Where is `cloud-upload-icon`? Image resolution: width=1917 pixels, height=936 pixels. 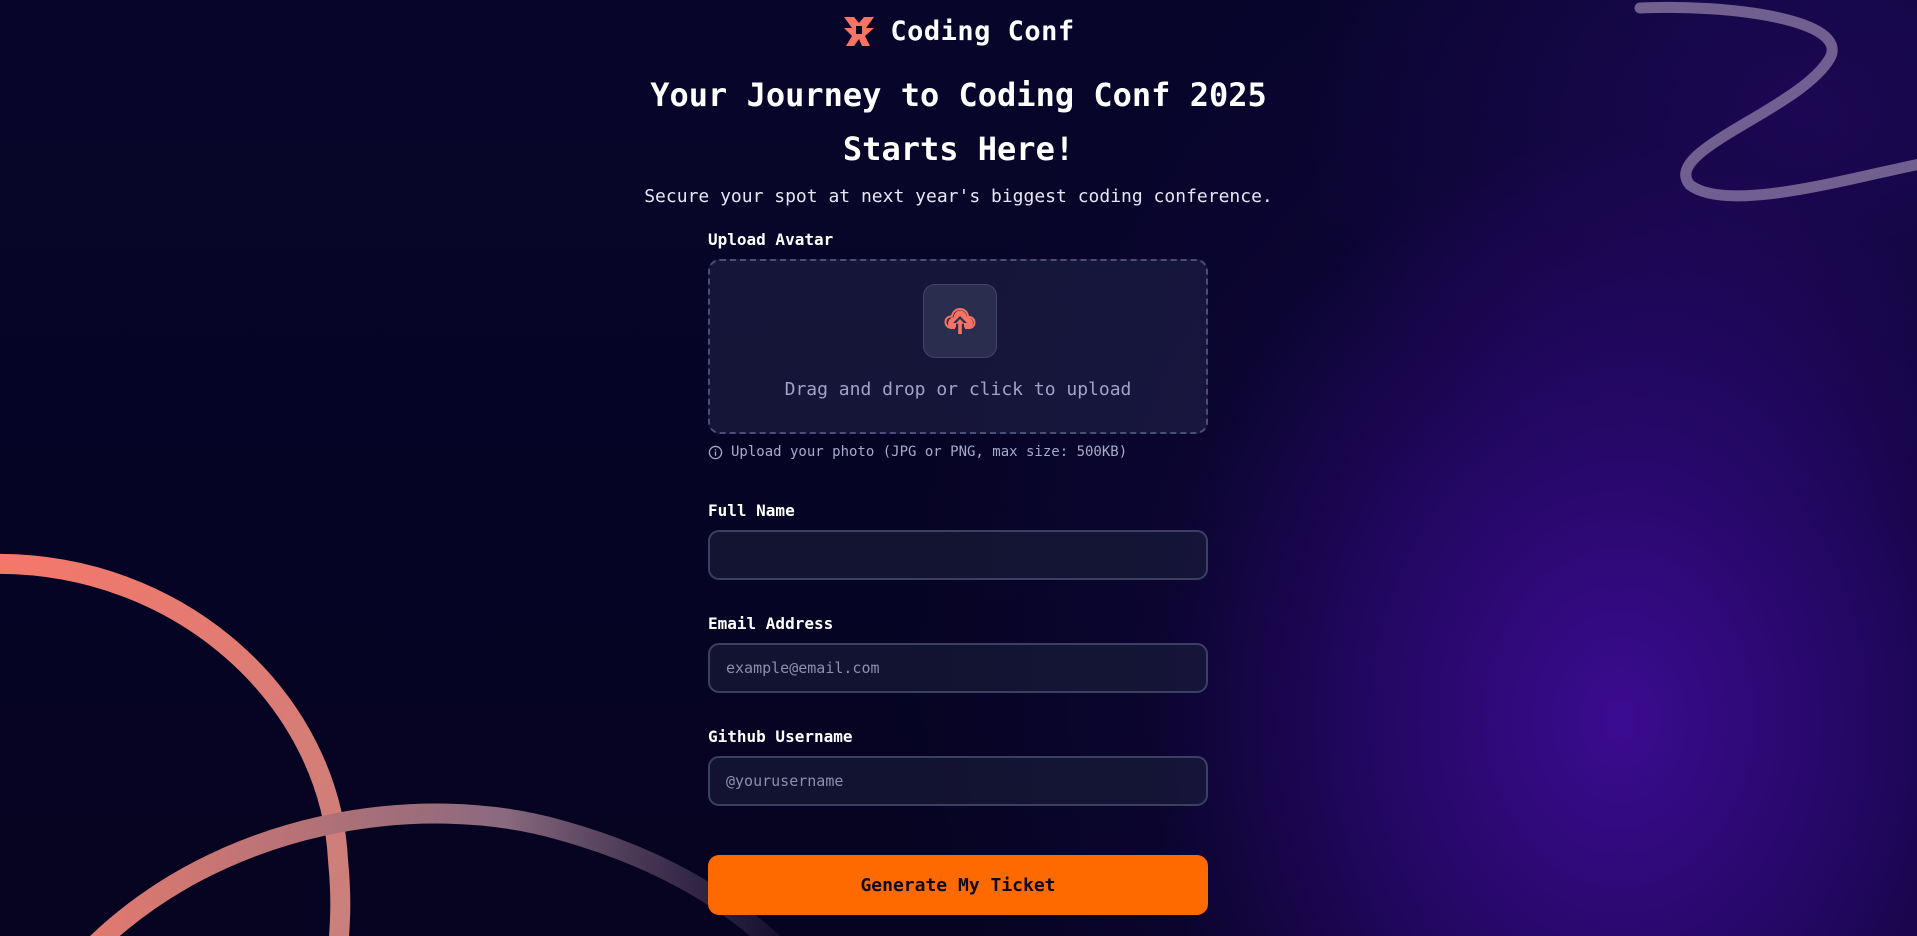 cloud-upload-icon is located at coordinates (960, 321).